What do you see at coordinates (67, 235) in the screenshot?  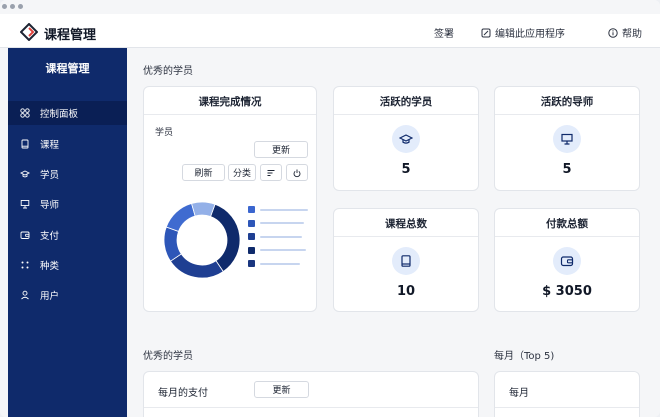 I see `sidebar-item-payments: 支付` at bounding box center [67, 235].